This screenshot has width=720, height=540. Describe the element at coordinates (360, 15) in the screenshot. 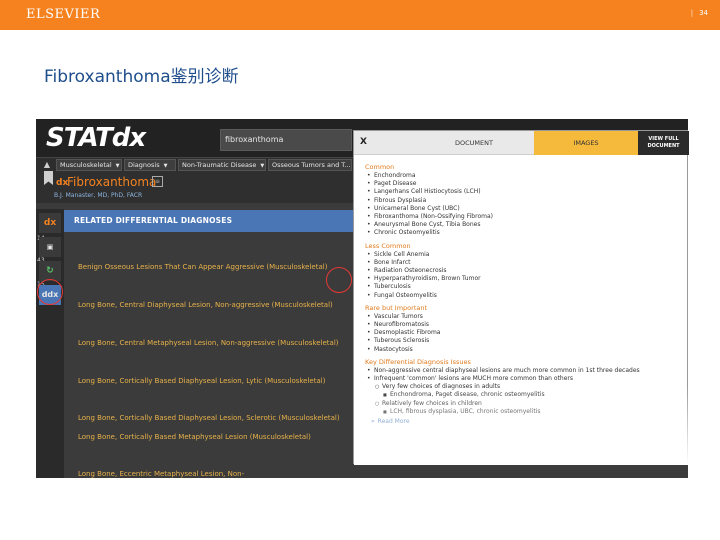

I see `slide-header-bar: ELSEVIER | 34` at that location.